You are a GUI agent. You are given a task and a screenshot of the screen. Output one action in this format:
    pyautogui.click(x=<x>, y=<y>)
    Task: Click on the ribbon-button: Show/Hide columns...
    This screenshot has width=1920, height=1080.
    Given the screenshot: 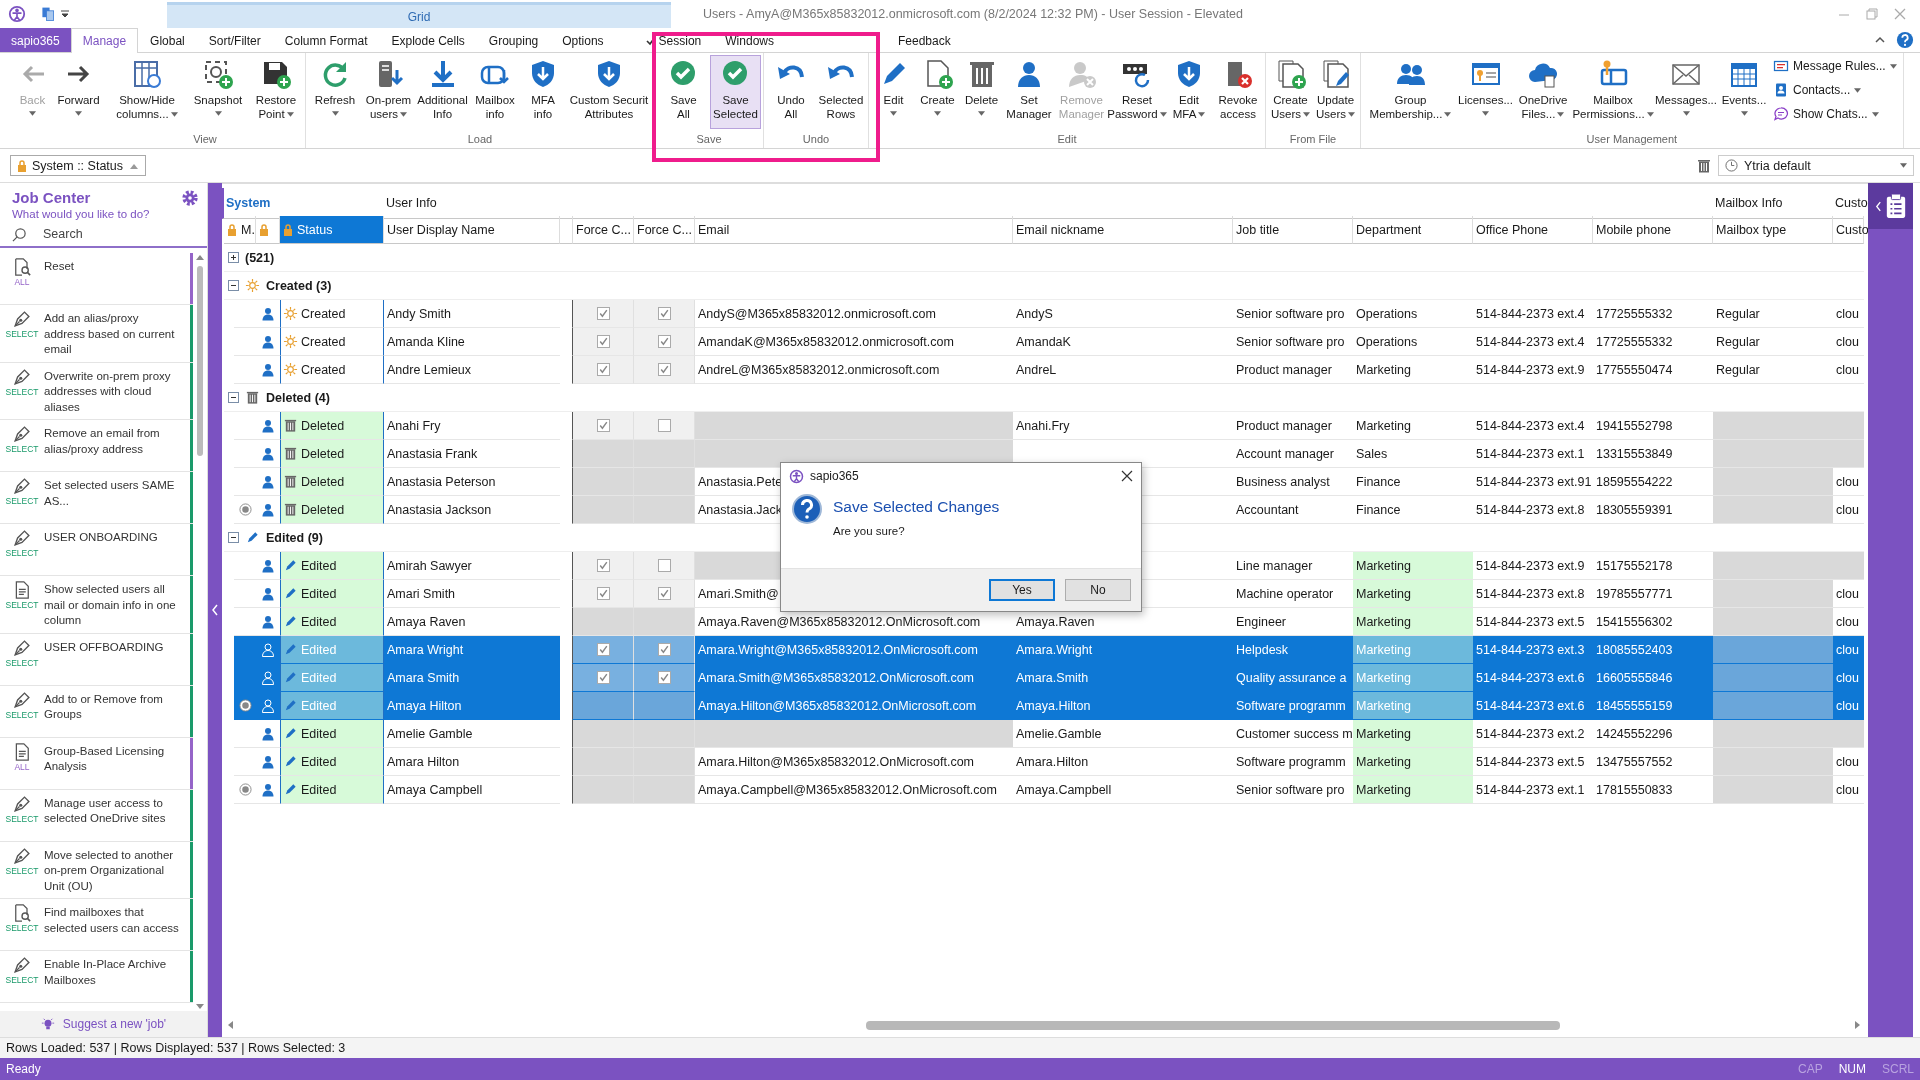 What is the action you would take?
    pyautogui.click(x=147, y=92)
    